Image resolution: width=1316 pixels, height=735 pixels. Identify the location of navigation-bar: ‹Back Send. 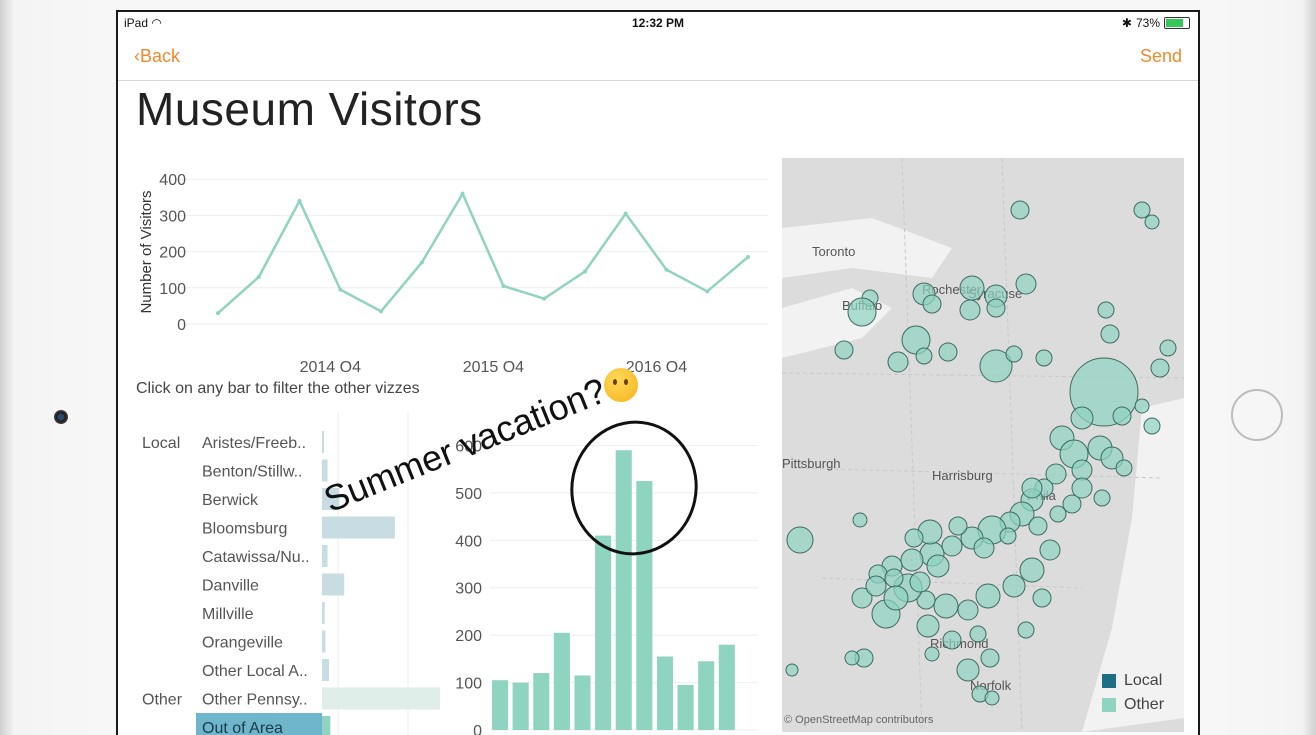
(658, 60).